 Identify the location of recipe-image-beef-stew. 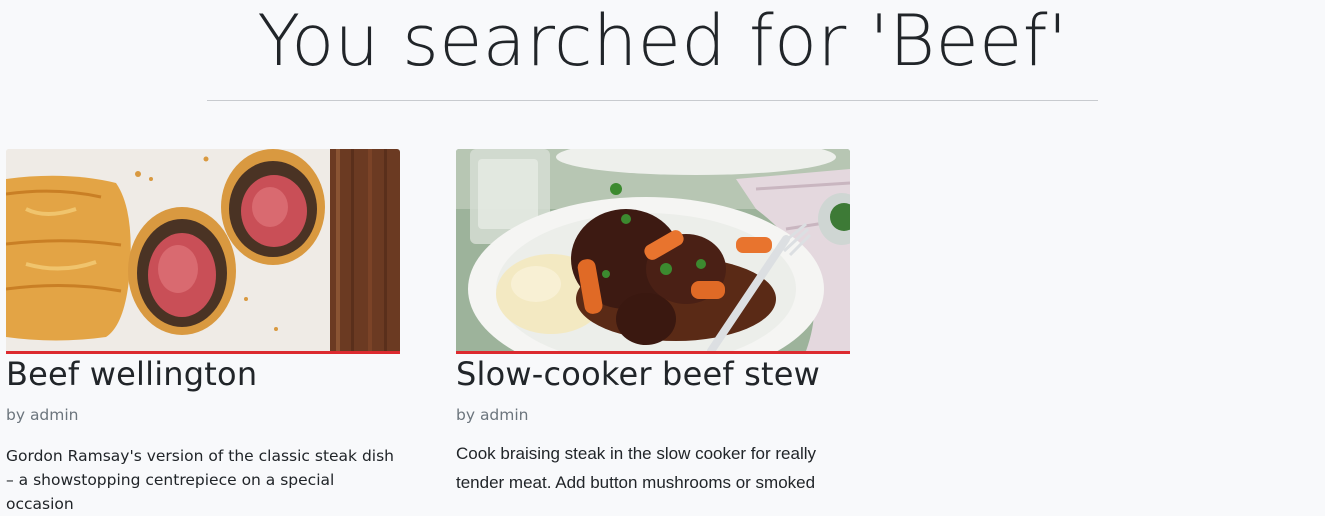
(653, 250).